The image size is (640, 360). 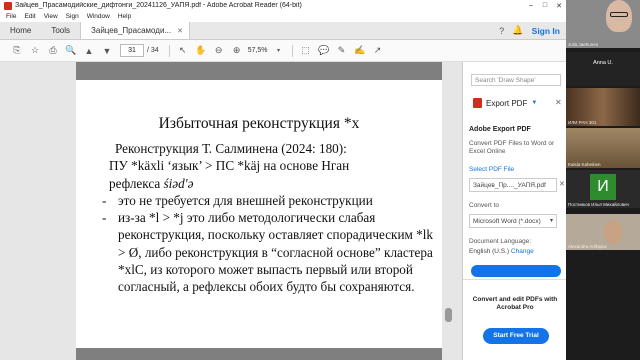 I want to click on participant-name: Julia Jaehunen, so click(x=583, y=44).